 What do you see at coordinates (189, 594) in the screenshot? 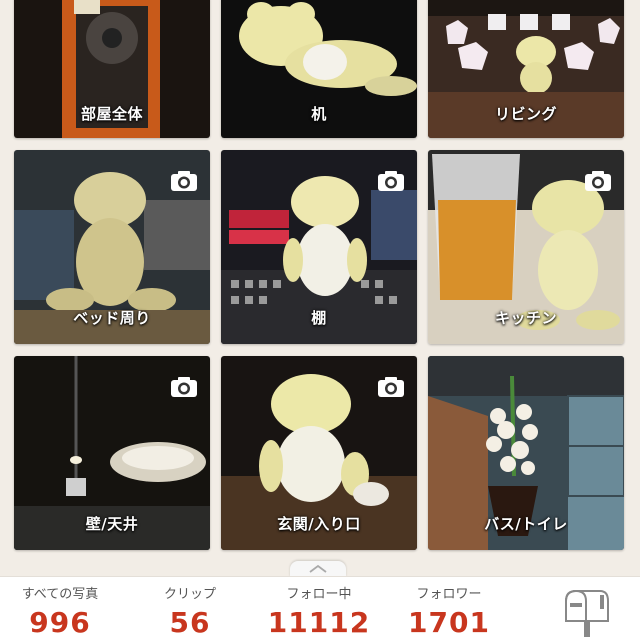
I see `stat-label: クリップ` at bounding box center [189, 594].